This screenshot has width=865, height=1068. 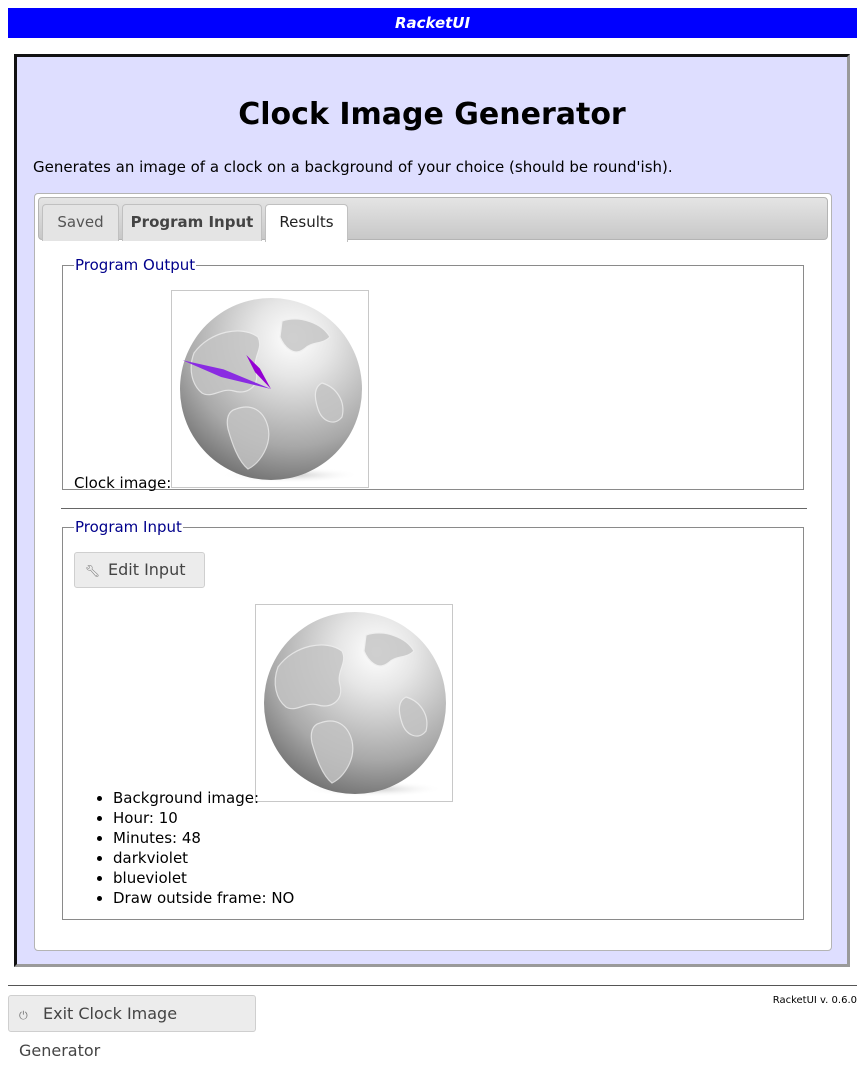 I want to click on wrench-icon: 🔧︎, so click(x=93, y=571).